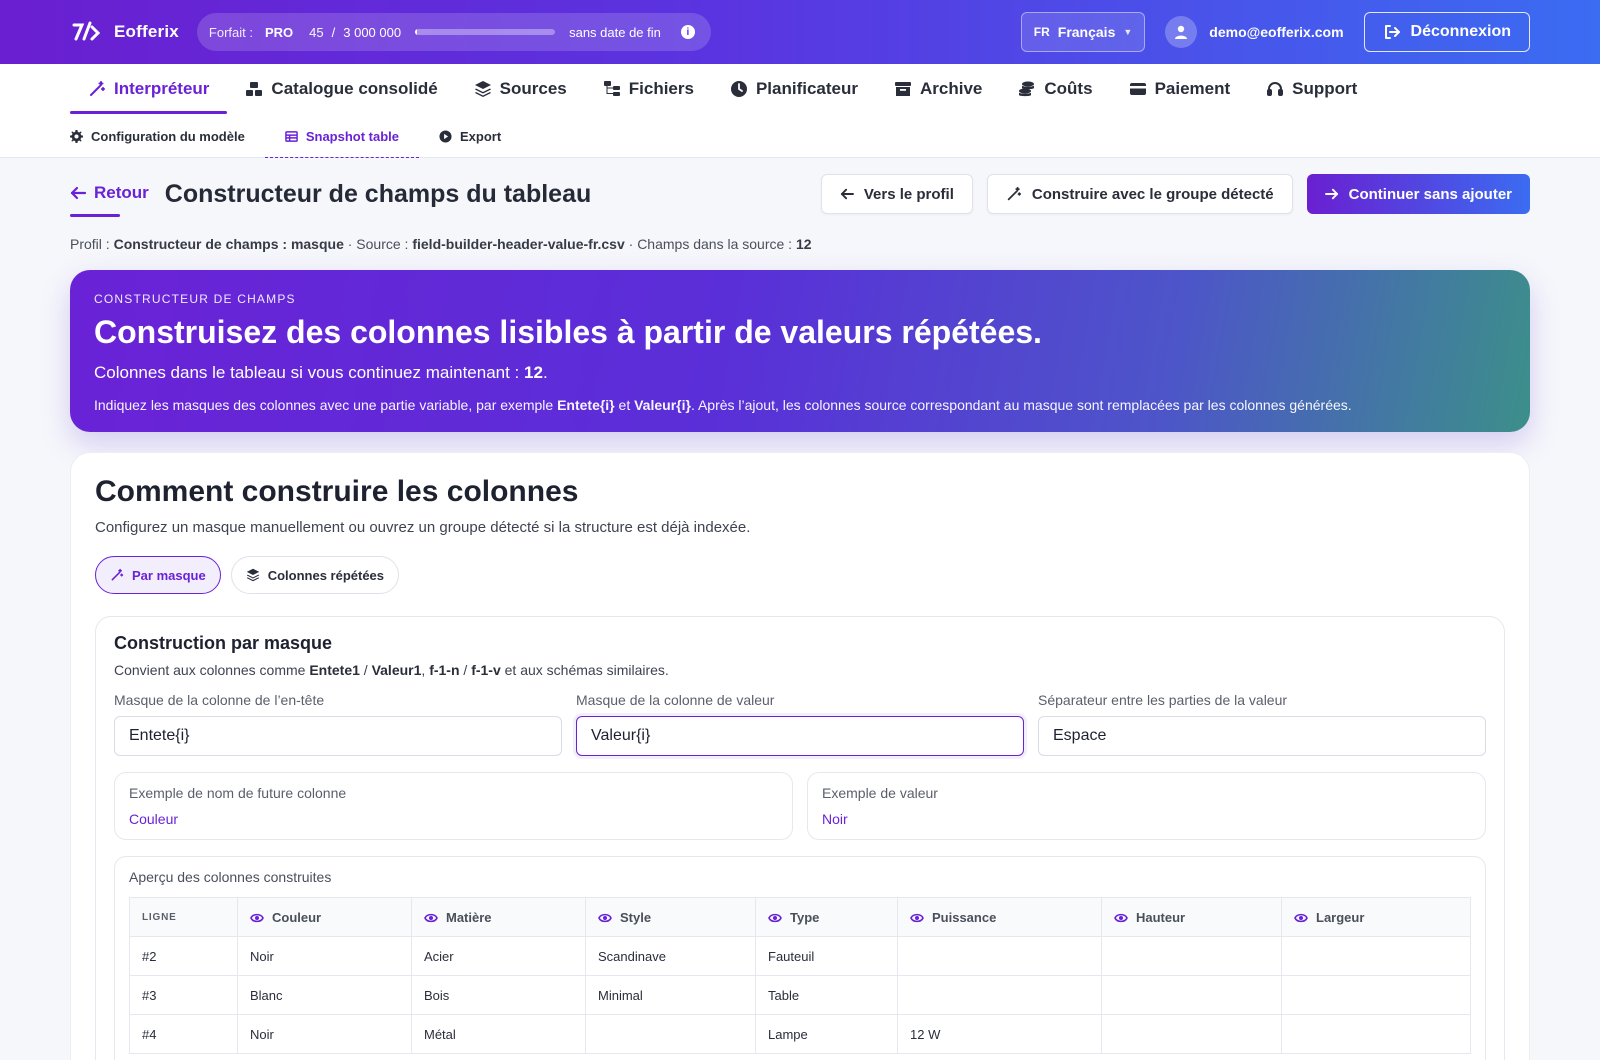  What do you see at coordinates (661, 88) in the screenshot?
I see `nav-item-label: Fichiers` at bounding box center [661, 88].